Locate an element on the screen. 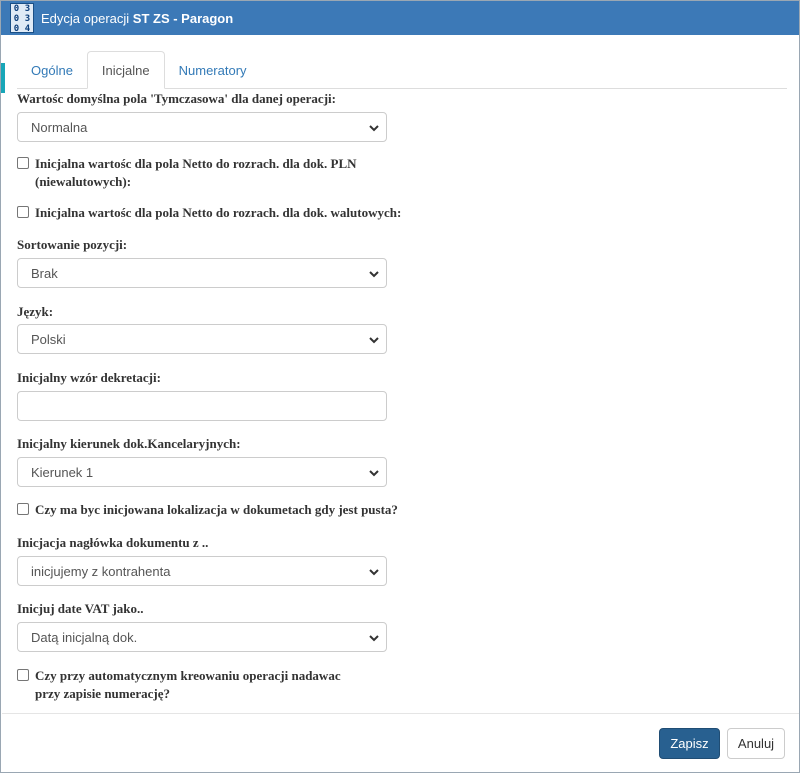 The width and height of the screenshot is (800, 773). datavat-select: Datą inicjalną dok. is located at coordinates (202, 637).